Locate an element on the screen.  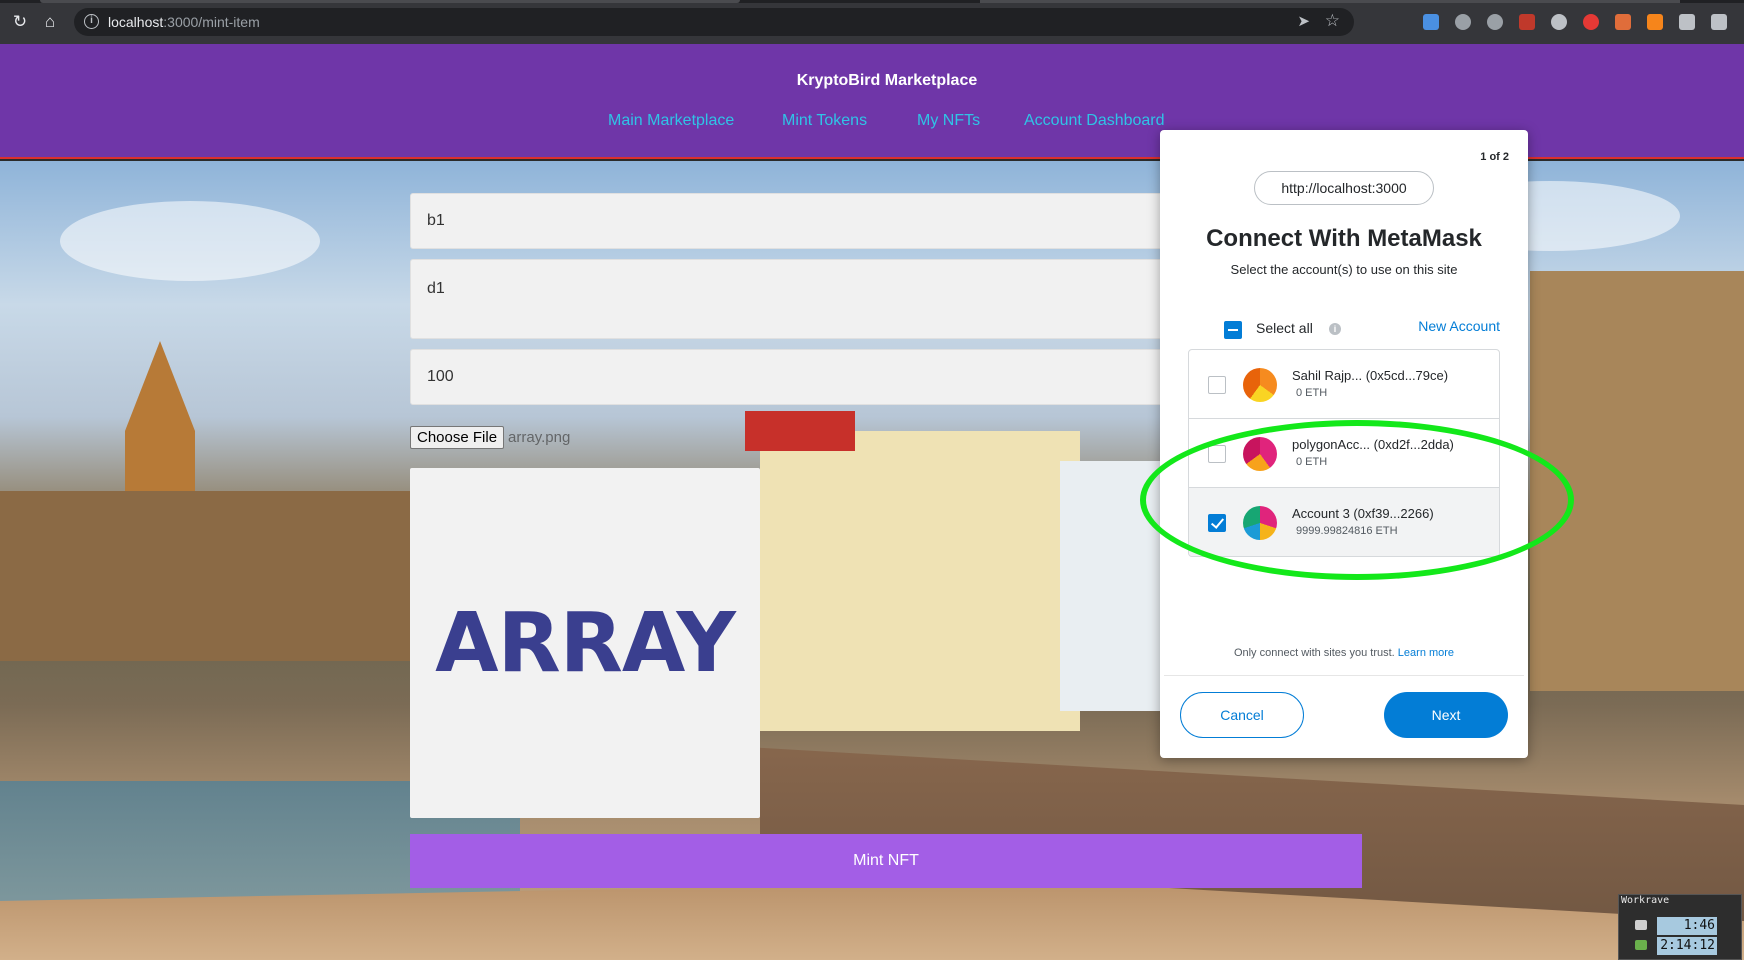
nft-price-input: 100 is located at coordinates (800, 377).